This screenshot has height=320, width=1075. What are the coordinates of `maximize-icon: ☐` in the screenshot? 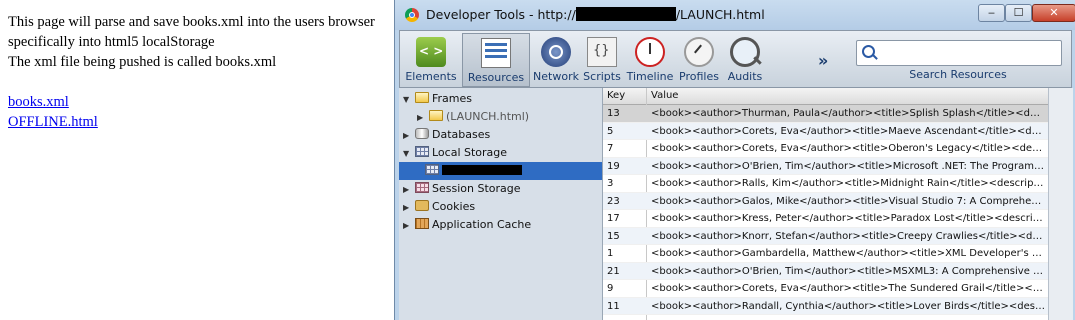 It's located at (1018, 12).